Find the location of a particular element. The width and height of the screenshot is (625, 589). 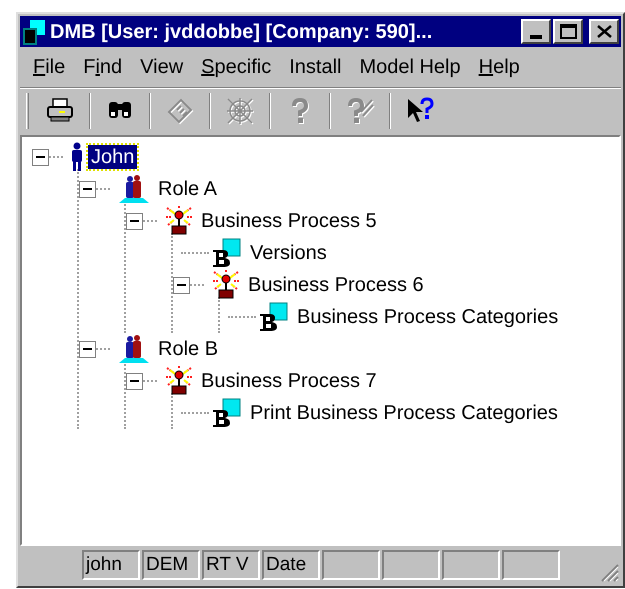

card-icon is located at coordinates (180, 111).